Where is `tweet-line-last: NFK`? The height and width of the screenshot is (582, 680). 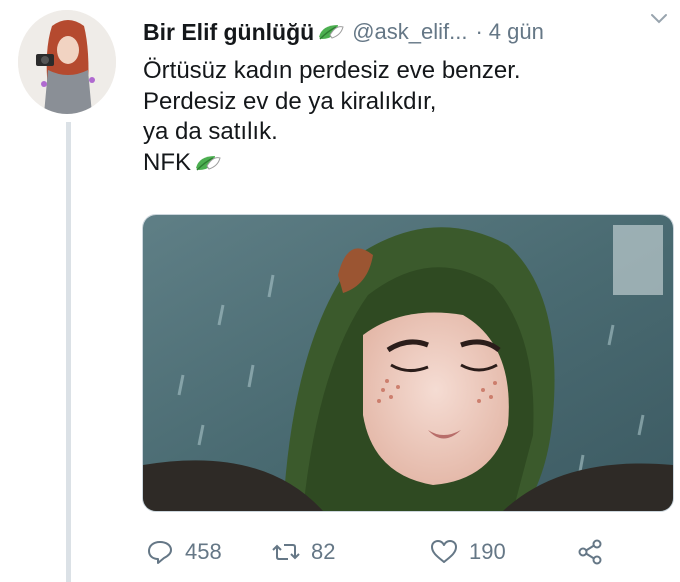
tweet-line-last: NFK is located at coordinates (403, 163).